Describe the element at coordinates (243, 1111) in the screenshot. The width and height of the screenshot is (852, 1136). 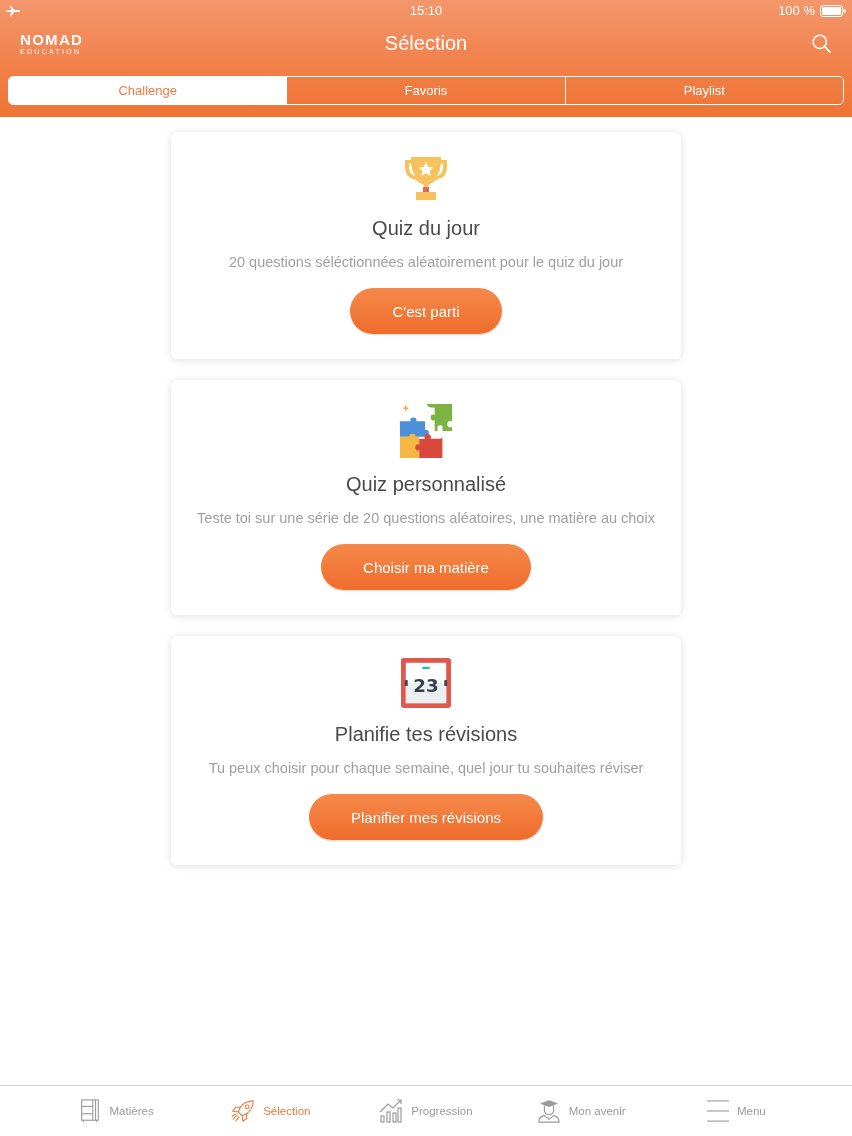
I see `rocket-icon` at that location.